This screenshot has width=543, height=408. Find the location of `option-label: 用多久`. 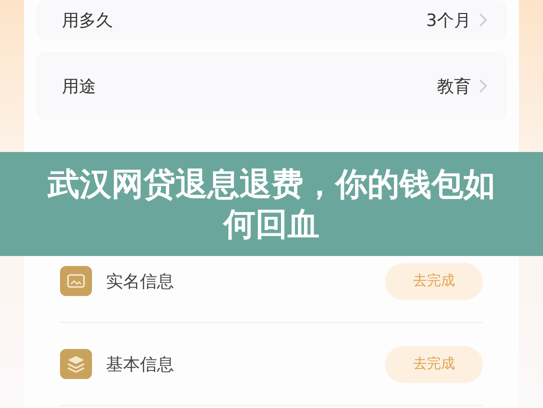

option-label: 用多久 is located at coordinates (88, 21).